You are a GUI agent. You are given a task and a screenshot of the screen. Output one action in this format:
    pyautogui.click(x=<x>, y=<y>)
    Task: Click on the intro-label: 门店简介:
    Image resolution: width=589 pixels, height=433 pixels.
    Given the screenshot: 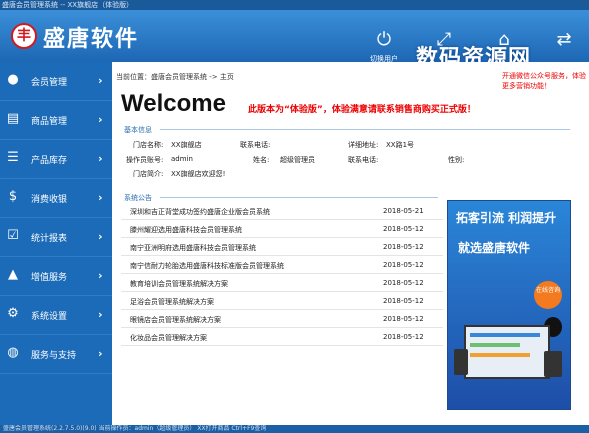 What is the action you would take?
    pyautogui.click(x=148, y=174)
    